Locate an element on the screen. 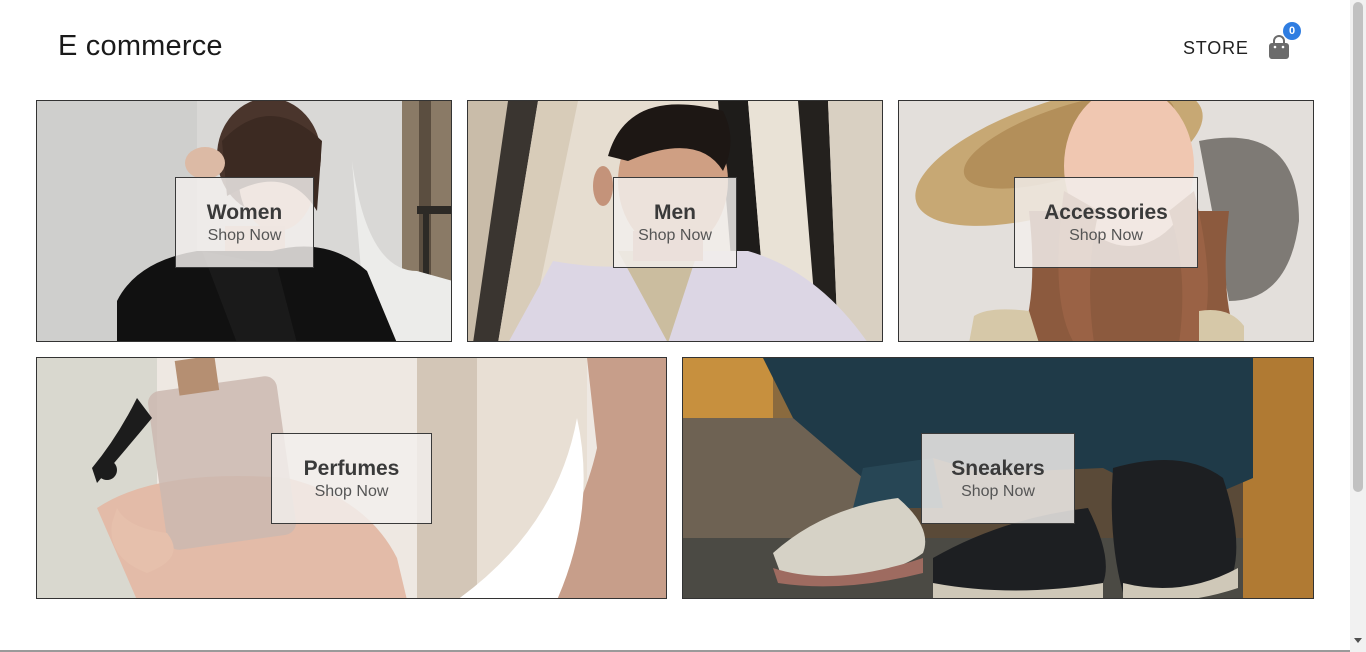 The width and height of the screenshot is (1366, 652). category-label-box: Sneakers Shop Now is located at coordinates (998, 478).